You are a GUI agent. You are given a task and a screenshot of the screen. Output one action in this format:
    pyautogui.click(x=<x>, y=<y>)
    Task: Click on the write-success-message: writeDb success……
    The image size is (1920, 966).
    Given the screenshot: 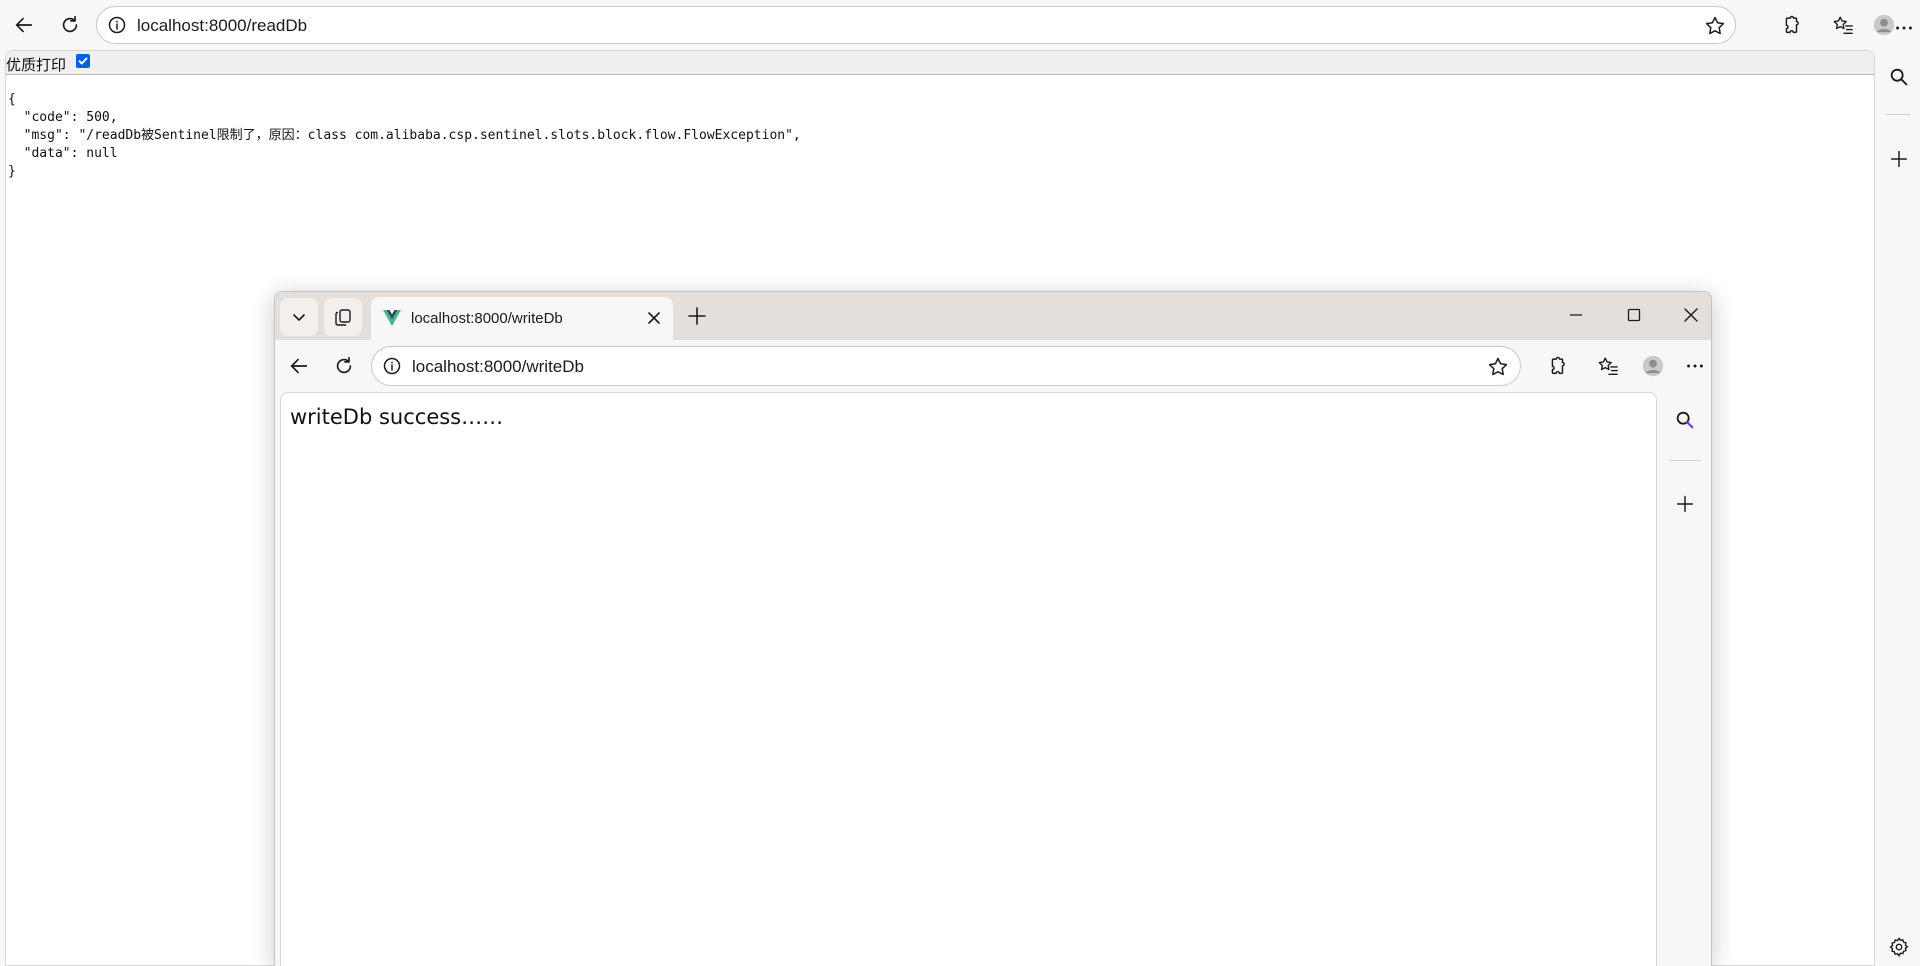 What is the action you would take?
    pyautogui.click(x=397, y=417)
    